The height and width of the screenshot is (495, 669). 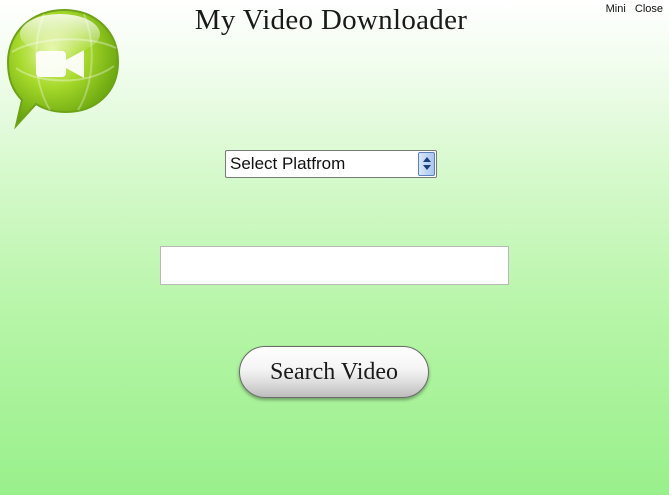 What do you see at coordinates (426, 164) in the screenshot?
I see `select-spinner-icon` at bounding box center [426, 164].